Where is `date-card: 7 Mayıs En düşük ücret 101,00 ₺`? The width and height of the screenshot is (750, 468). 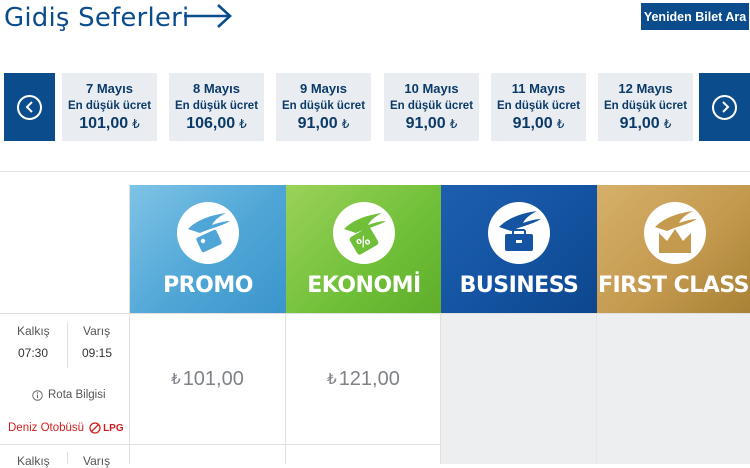 date-card: 7 Mayıs En düşük ücret 101,00 ₺ is located at coordinates (109, 107).